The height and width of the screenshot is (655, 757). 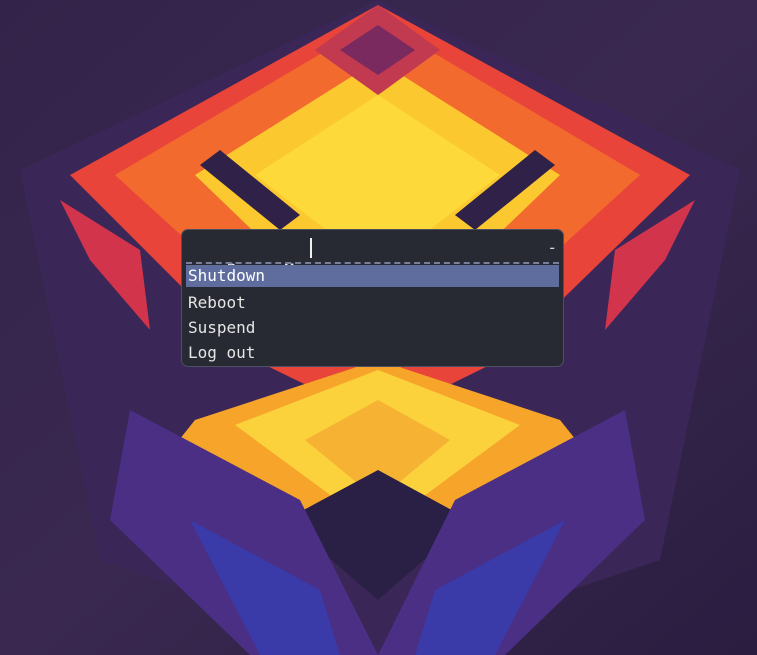 I want to click on match-count-indicator: -, so click(x=552, y=247).